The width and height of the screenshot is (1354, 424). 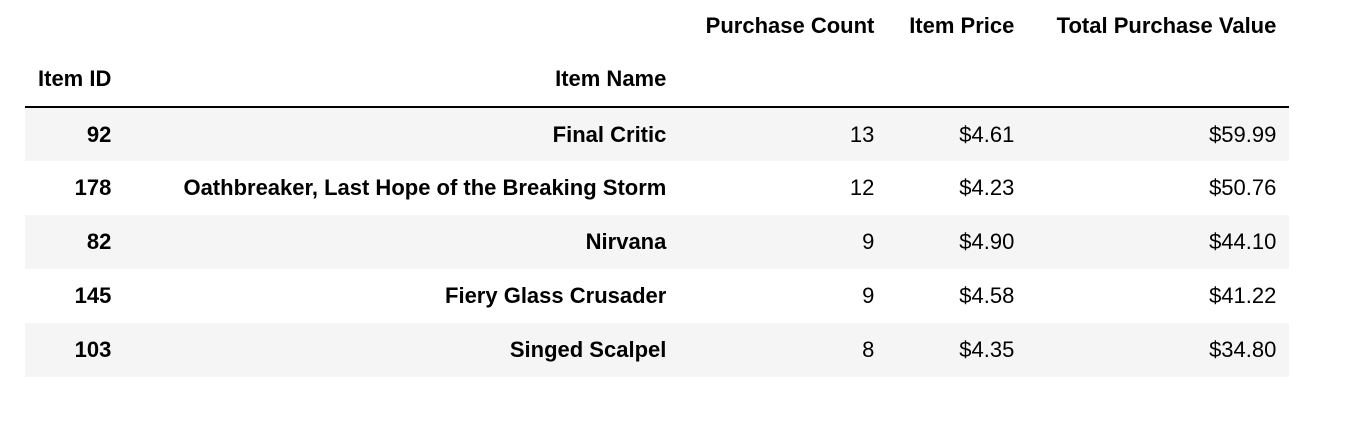 What do you see at coordinates (862, 187) in the screenshot?
I see `purchase-count-cell: 12` at bounding box center [862, 187].